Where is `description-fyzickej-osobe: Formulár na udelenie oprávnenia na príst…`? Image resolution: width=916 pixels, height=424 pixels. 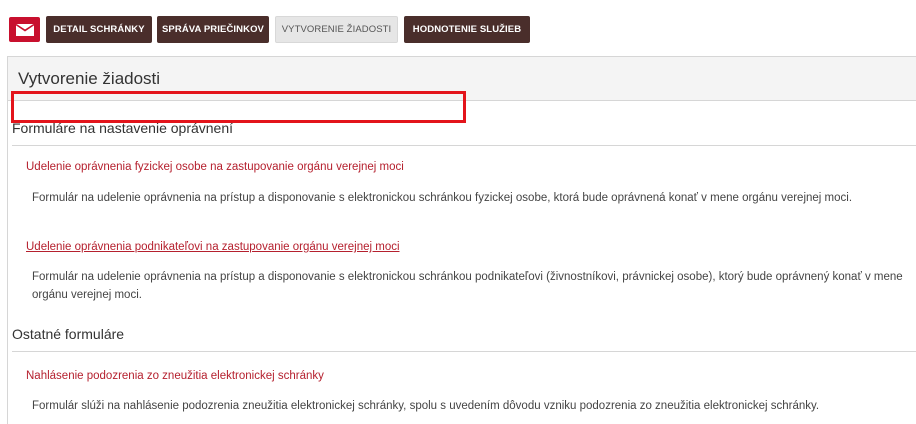
description-fyzickej-osobe: Formulár na udelenie oprávnenia na príst… is located at coordinates (442, 198).